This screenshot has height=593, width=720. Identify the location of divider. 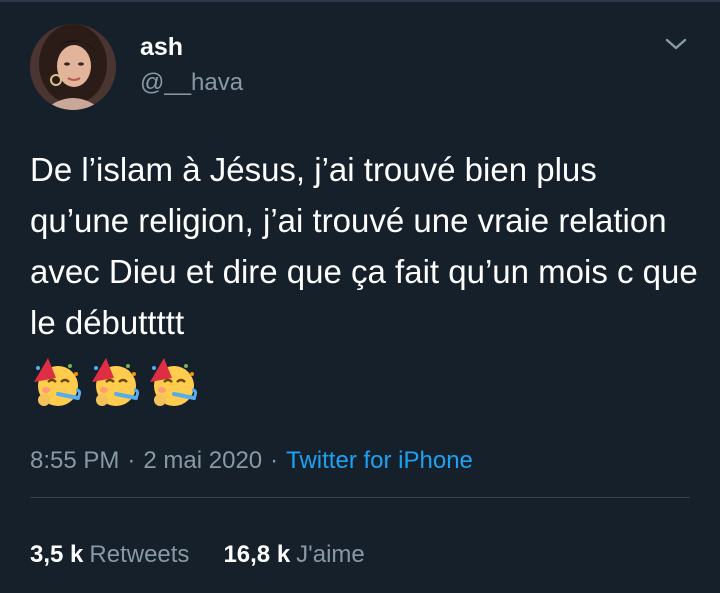
(360, 497).